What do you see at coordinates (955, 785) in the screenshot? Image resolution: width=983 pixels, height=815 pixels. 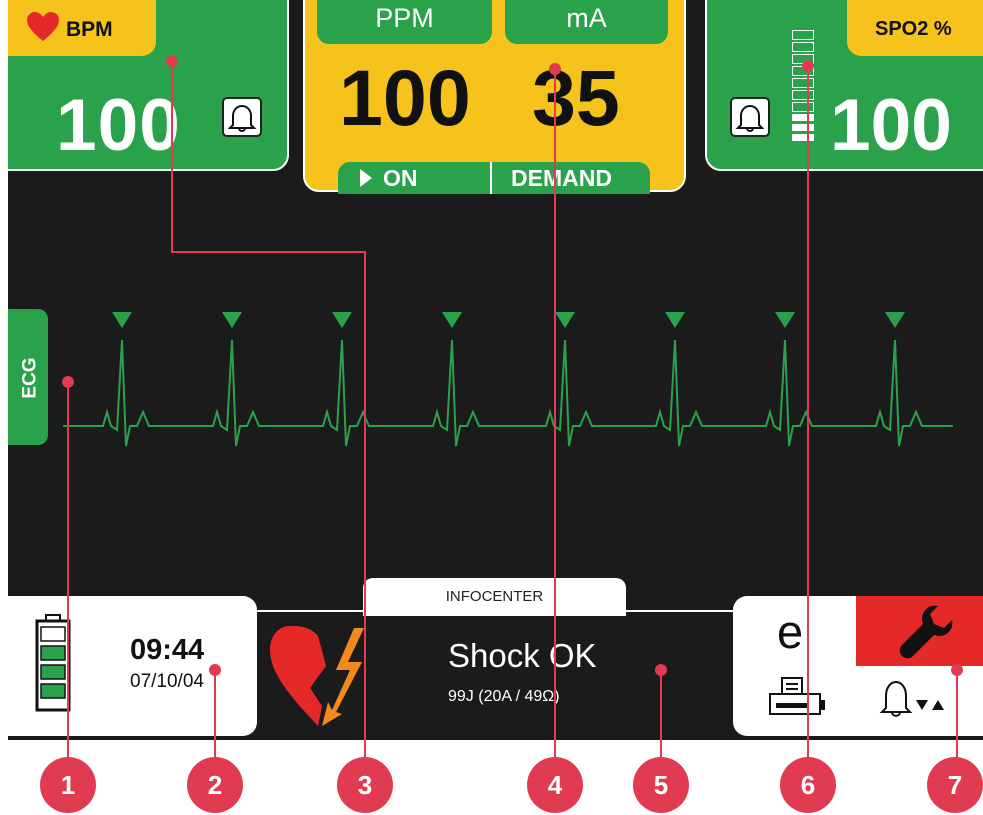 I see `callout-7: 7` at bounding box center [955, 785].